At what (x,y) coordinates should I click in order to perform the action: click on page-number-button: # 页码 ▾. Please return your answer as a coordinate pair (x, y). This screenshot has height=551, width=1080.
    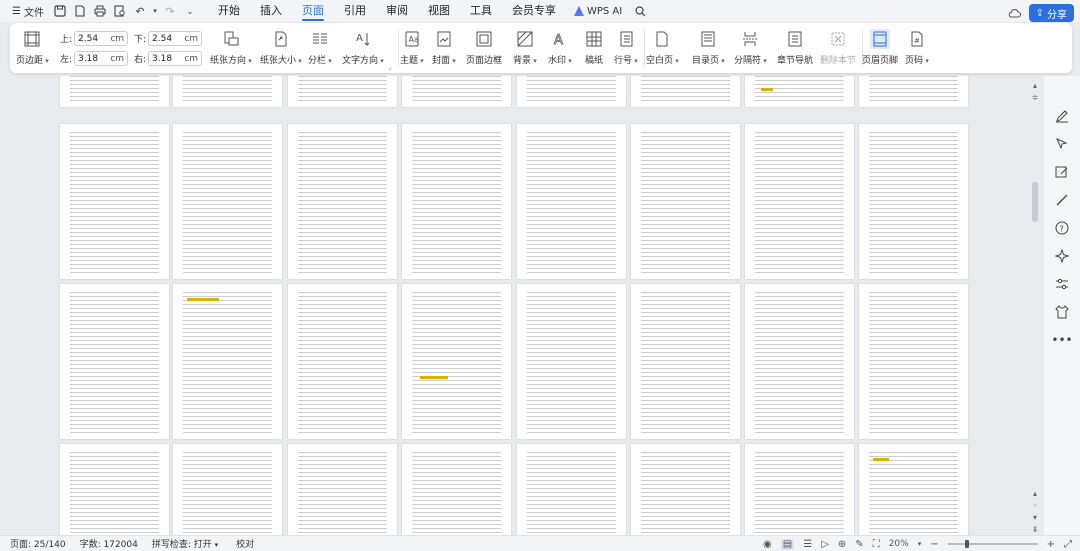
    Looking at the image, I should click on (917, 47).